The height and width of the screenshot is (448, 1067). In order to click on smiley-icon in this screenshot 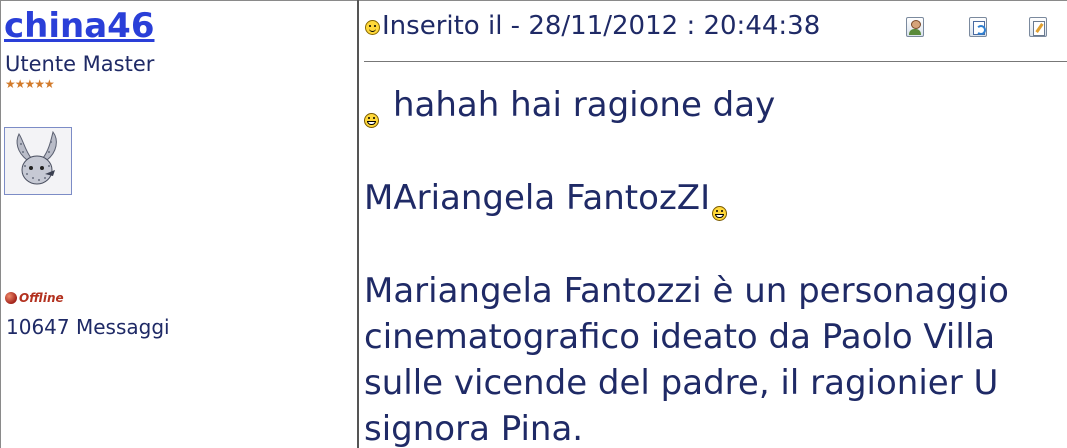, I will do `click(372, 27)`.